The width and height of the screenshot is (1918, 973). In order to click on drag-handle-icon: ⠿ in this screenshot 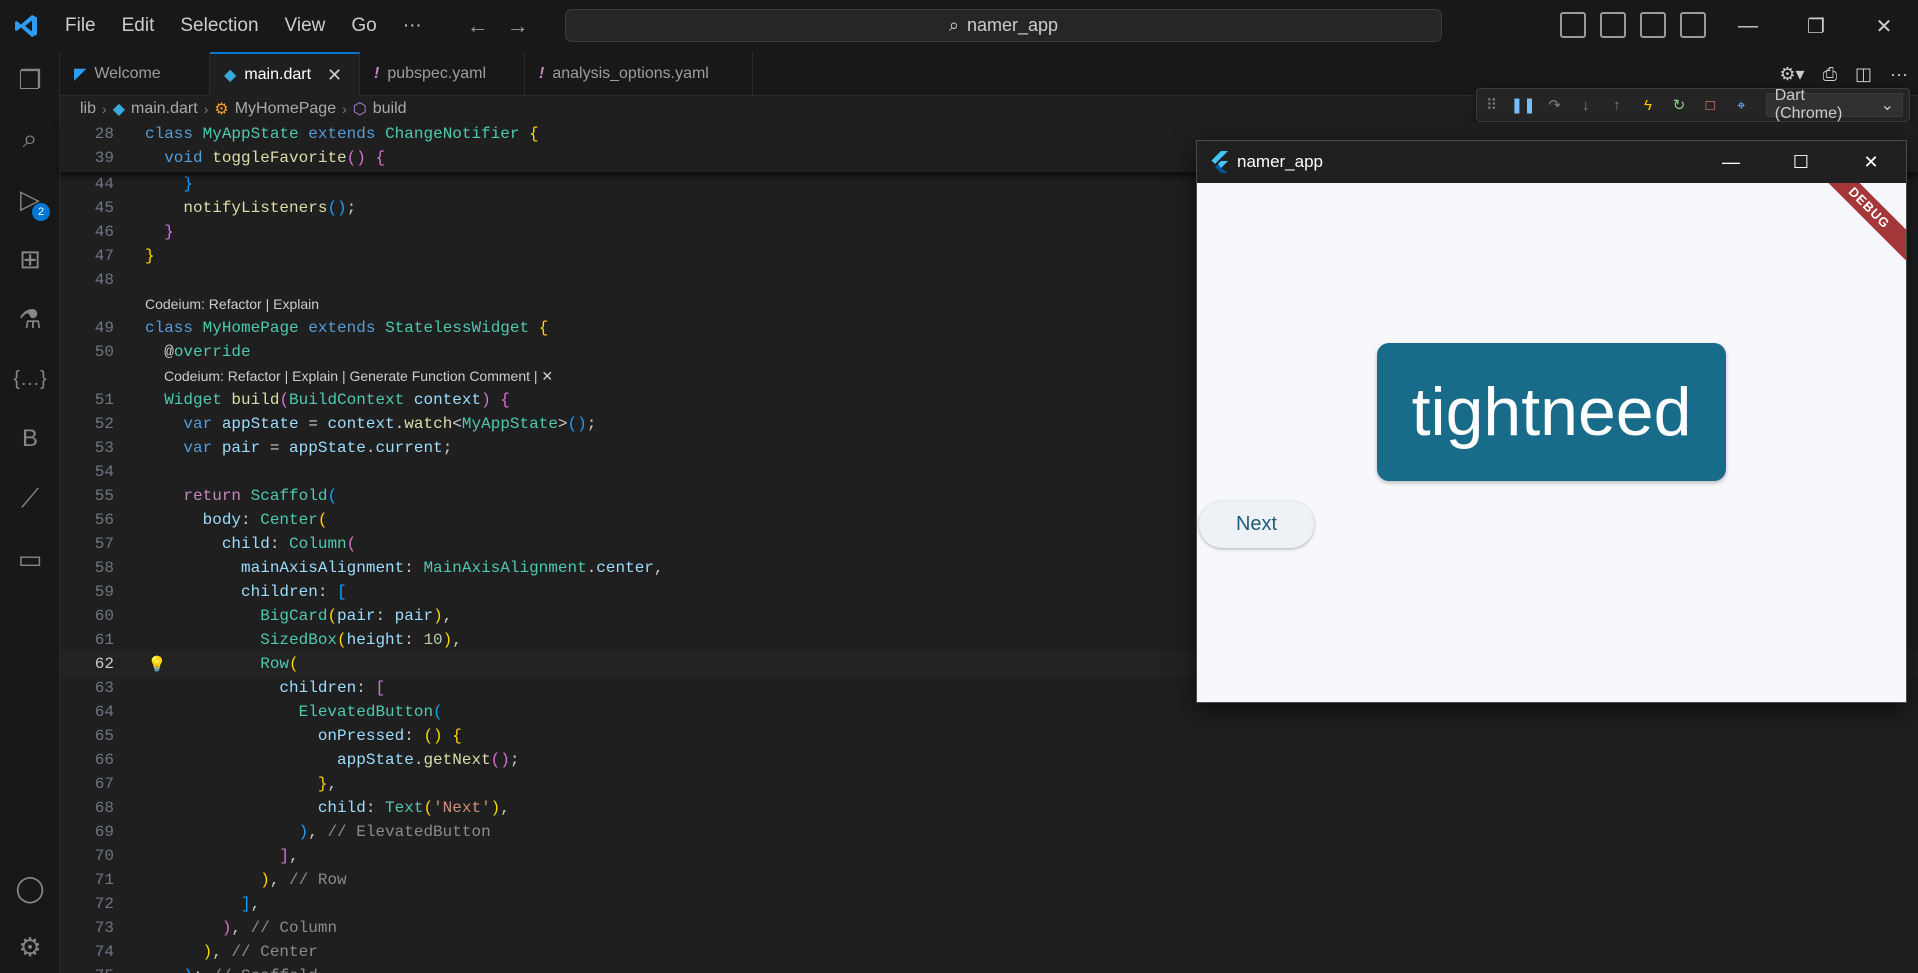, I will do `click(1491, 105)`.